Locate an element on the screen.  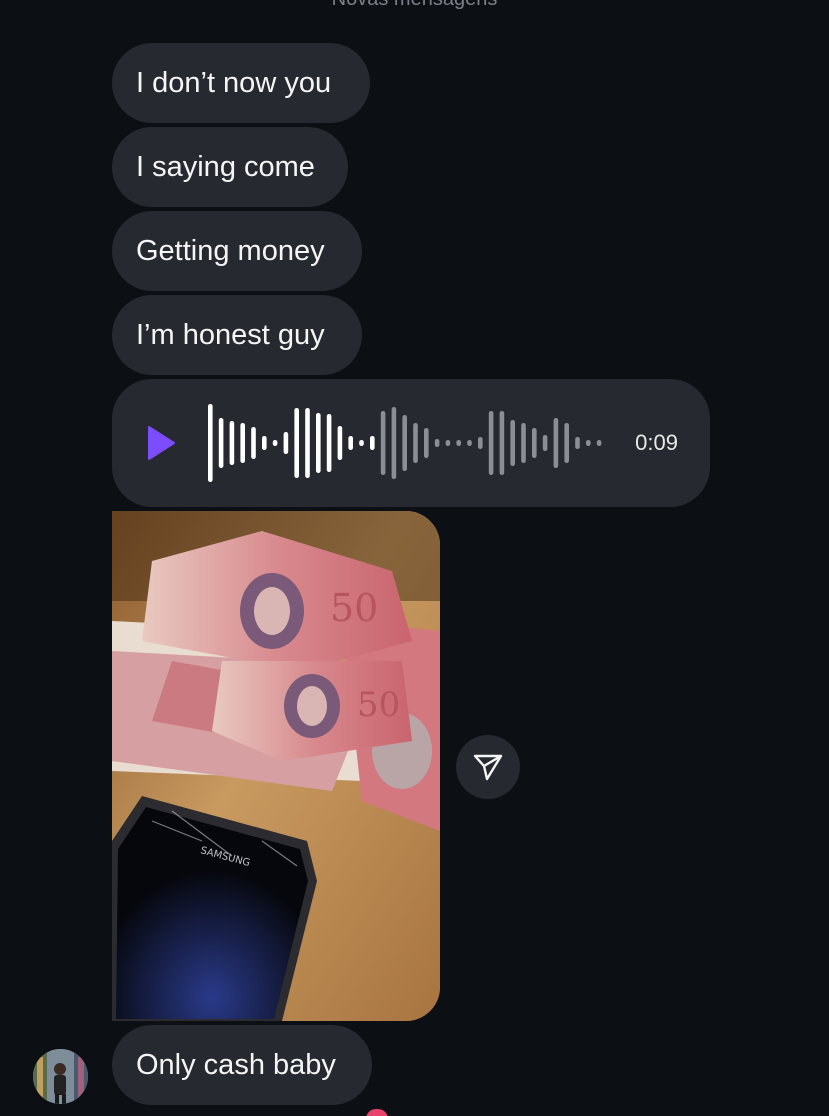
message-text: I don’t now you is located at coordinates (234, 82).